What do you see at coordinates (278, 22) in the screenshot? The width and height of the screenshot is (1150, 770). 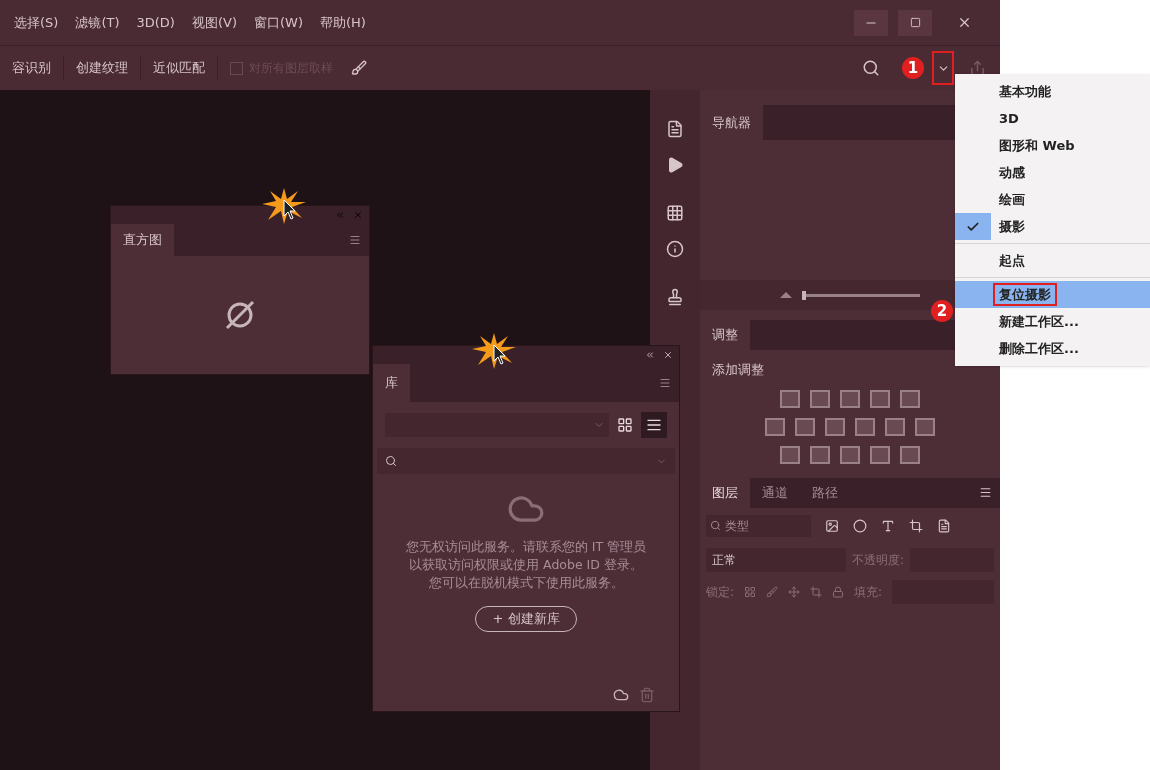 I see `menu-item: 窗口(W)` at bounding box center [278, 22].